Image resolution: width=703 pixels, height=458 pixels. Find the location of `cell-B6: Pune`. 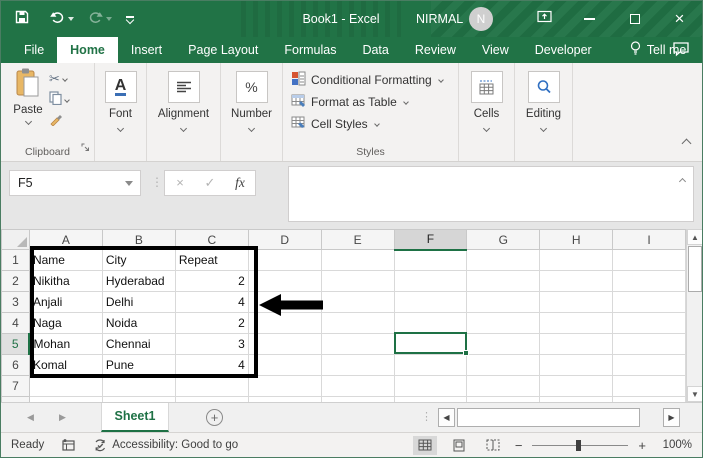

cell-B6: Pune is located at coordinates (138, 365).